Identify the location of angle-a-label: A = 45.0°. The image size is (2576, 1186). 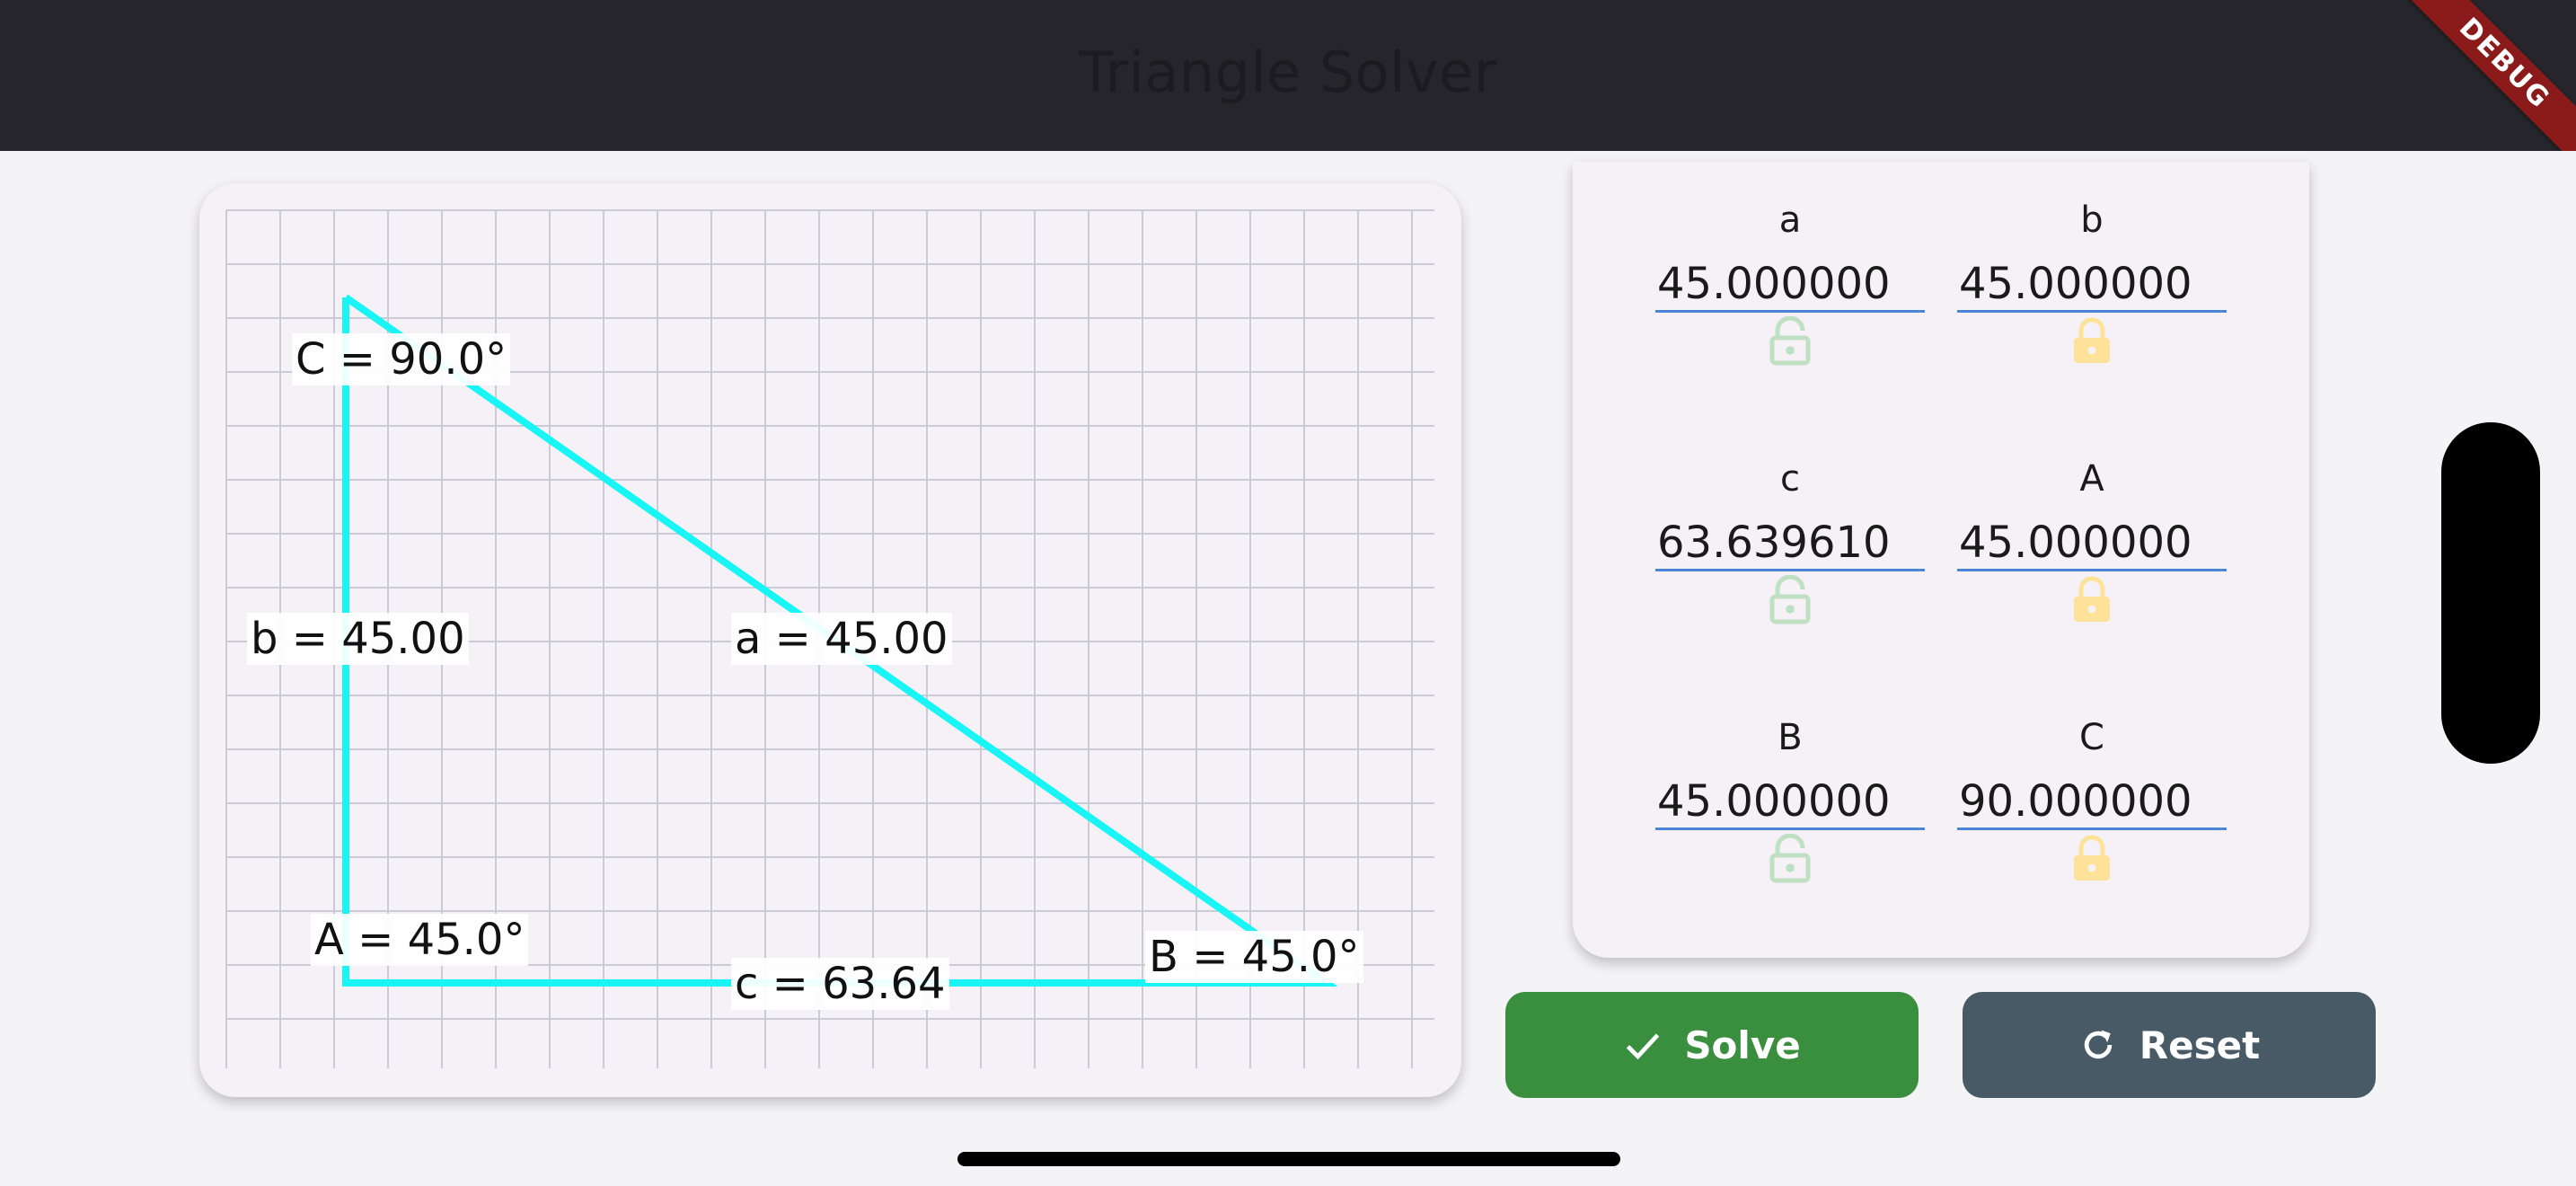
(420, 940).